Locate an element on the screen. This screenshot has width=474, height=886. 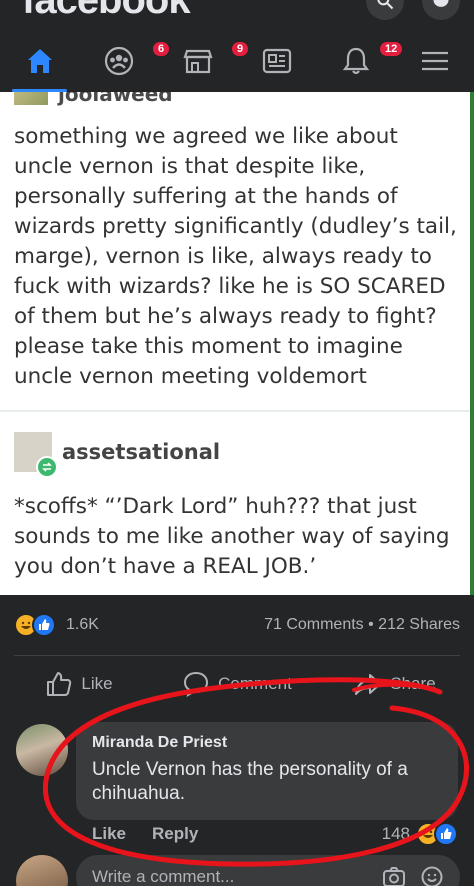
like-label: Like is located at coordinates (97, 683).